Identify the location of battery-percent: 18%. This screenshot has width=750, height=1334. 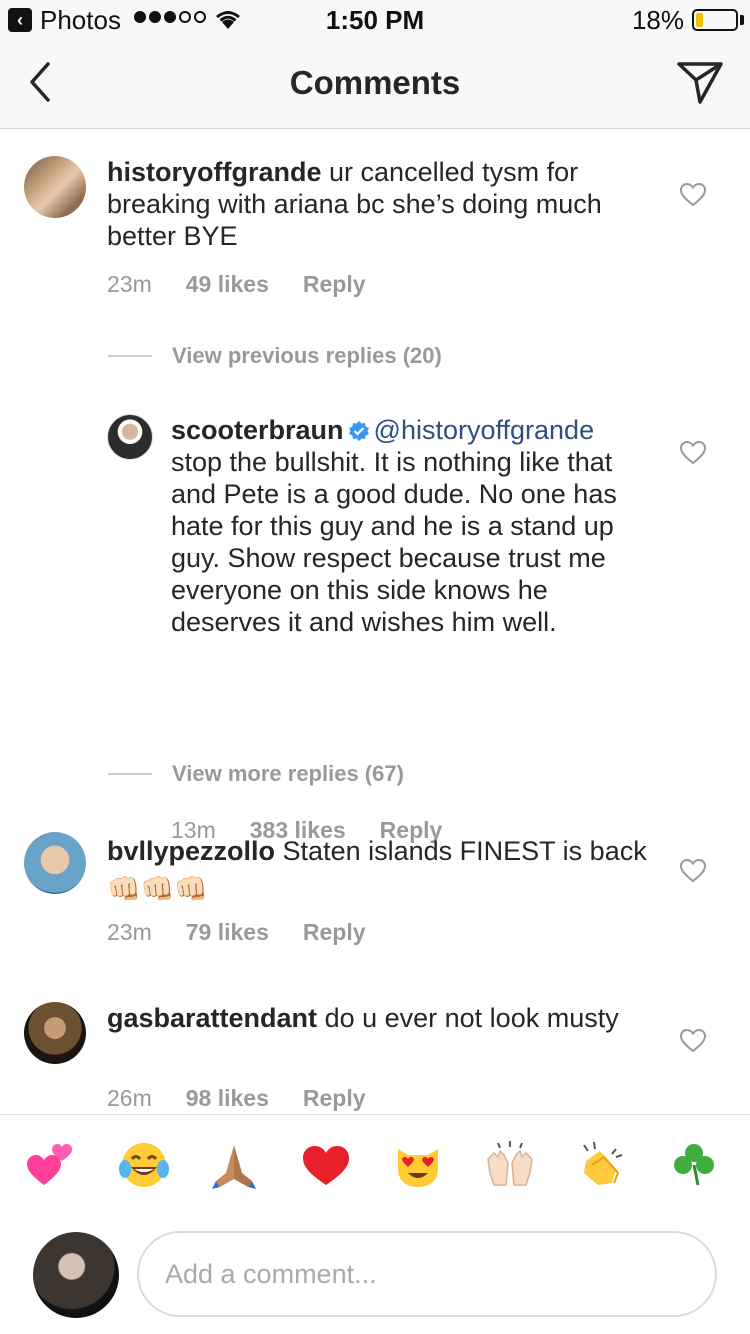
(657, 20).